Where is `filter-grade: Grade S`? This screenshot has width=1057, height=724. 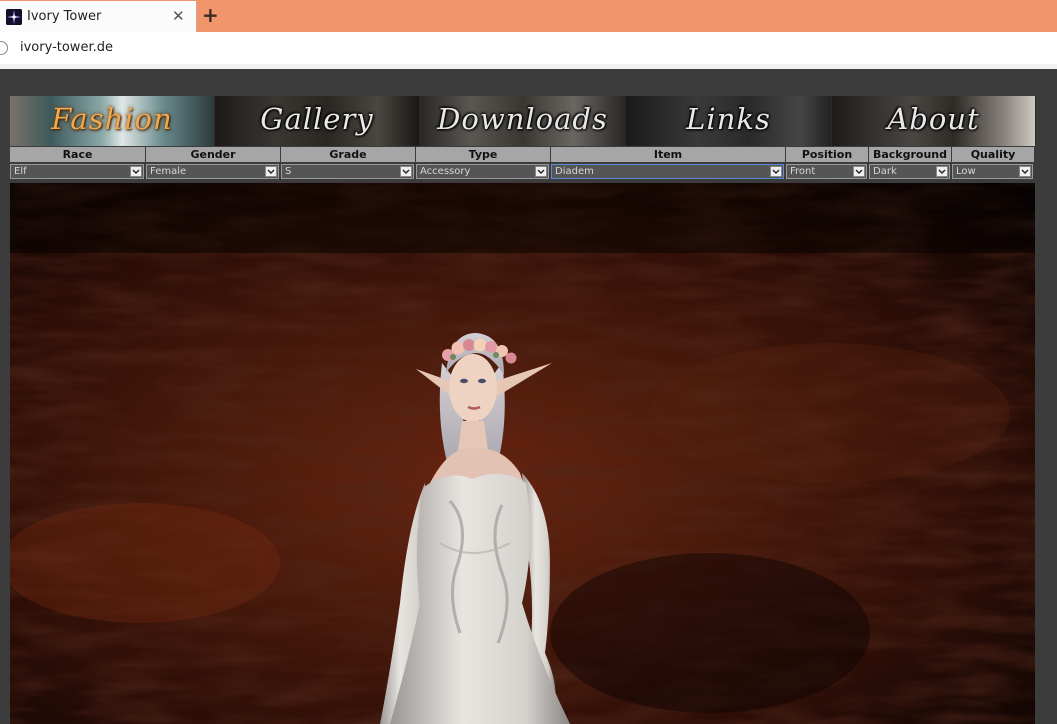 filter-grade: Grade S is located at coordinates (348, 164).